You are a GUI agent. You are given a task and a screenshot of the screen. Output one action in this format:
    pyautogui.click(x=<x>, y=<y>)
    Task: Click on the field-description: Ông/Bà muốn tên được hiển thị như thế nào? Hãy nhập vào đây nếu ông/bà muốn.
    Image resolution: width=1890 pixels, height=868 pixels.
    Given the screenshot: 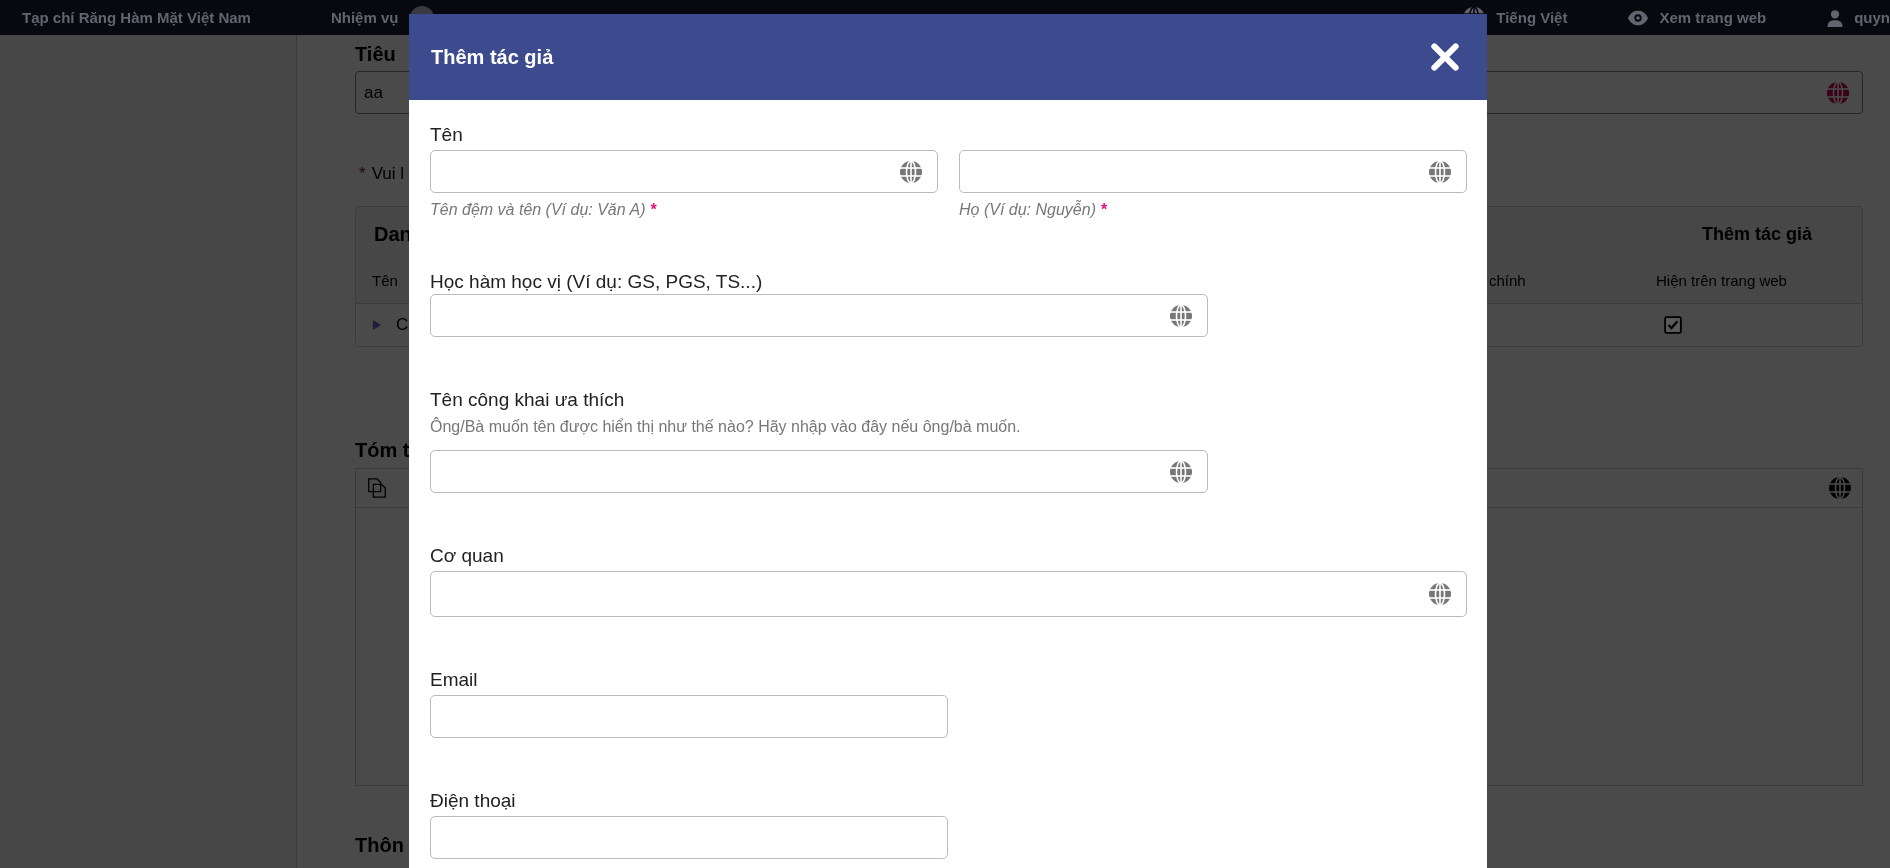 What is the action you would take?
    pyautogui.click(x=726, y=427)
    